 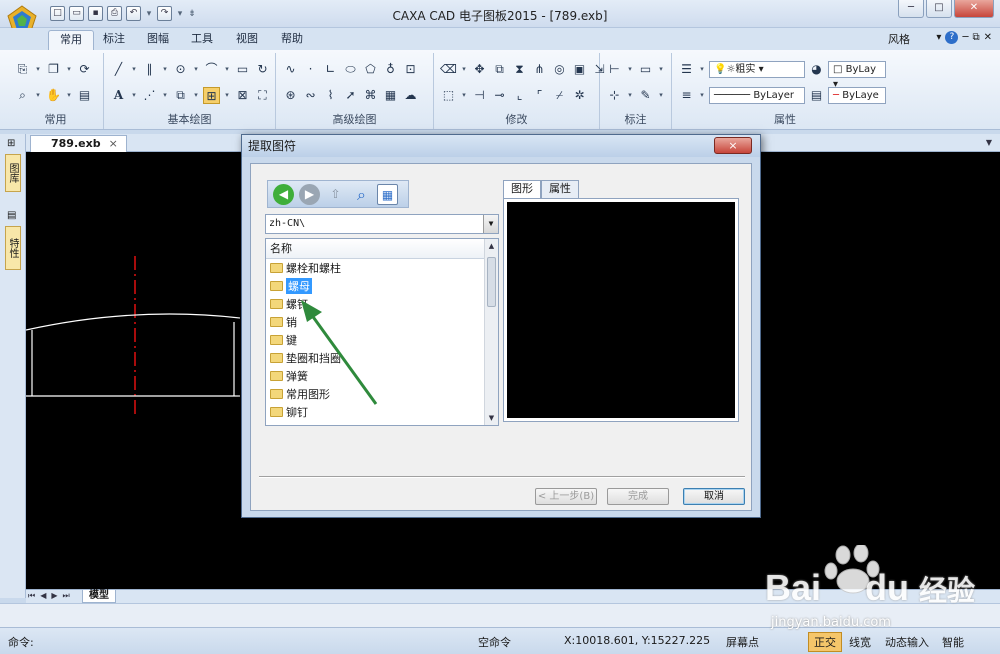 I want to click on watermark-brand2: du, so click(x=887, y=587).